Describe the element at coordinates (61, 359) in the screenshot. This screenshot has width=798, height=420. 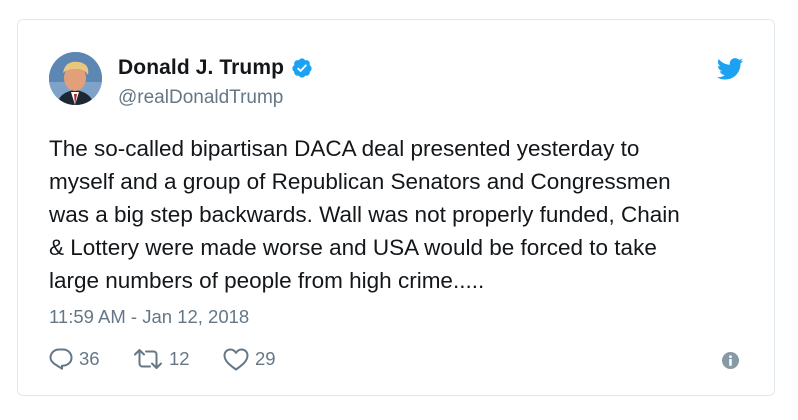
I see `reply-icon` at that location.